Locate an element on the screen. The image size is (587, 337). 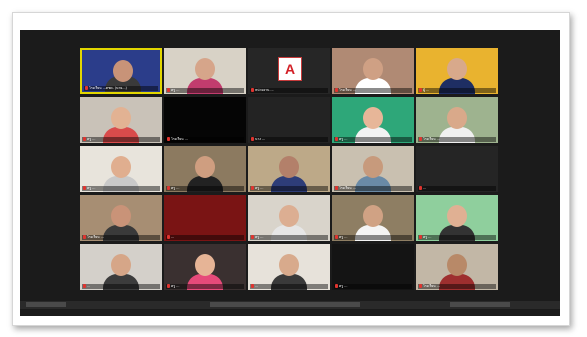
organization-logo: A is located at coordinates (290, 69).